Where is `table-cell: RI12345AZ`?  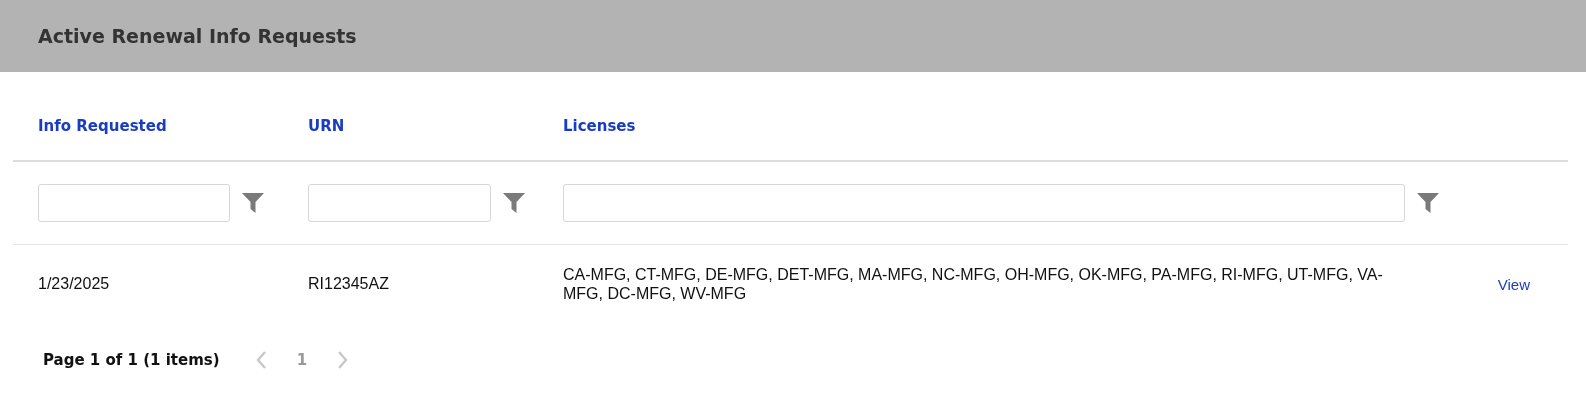 table-cell: RI12345AZ is located at coordinates (348, 284).